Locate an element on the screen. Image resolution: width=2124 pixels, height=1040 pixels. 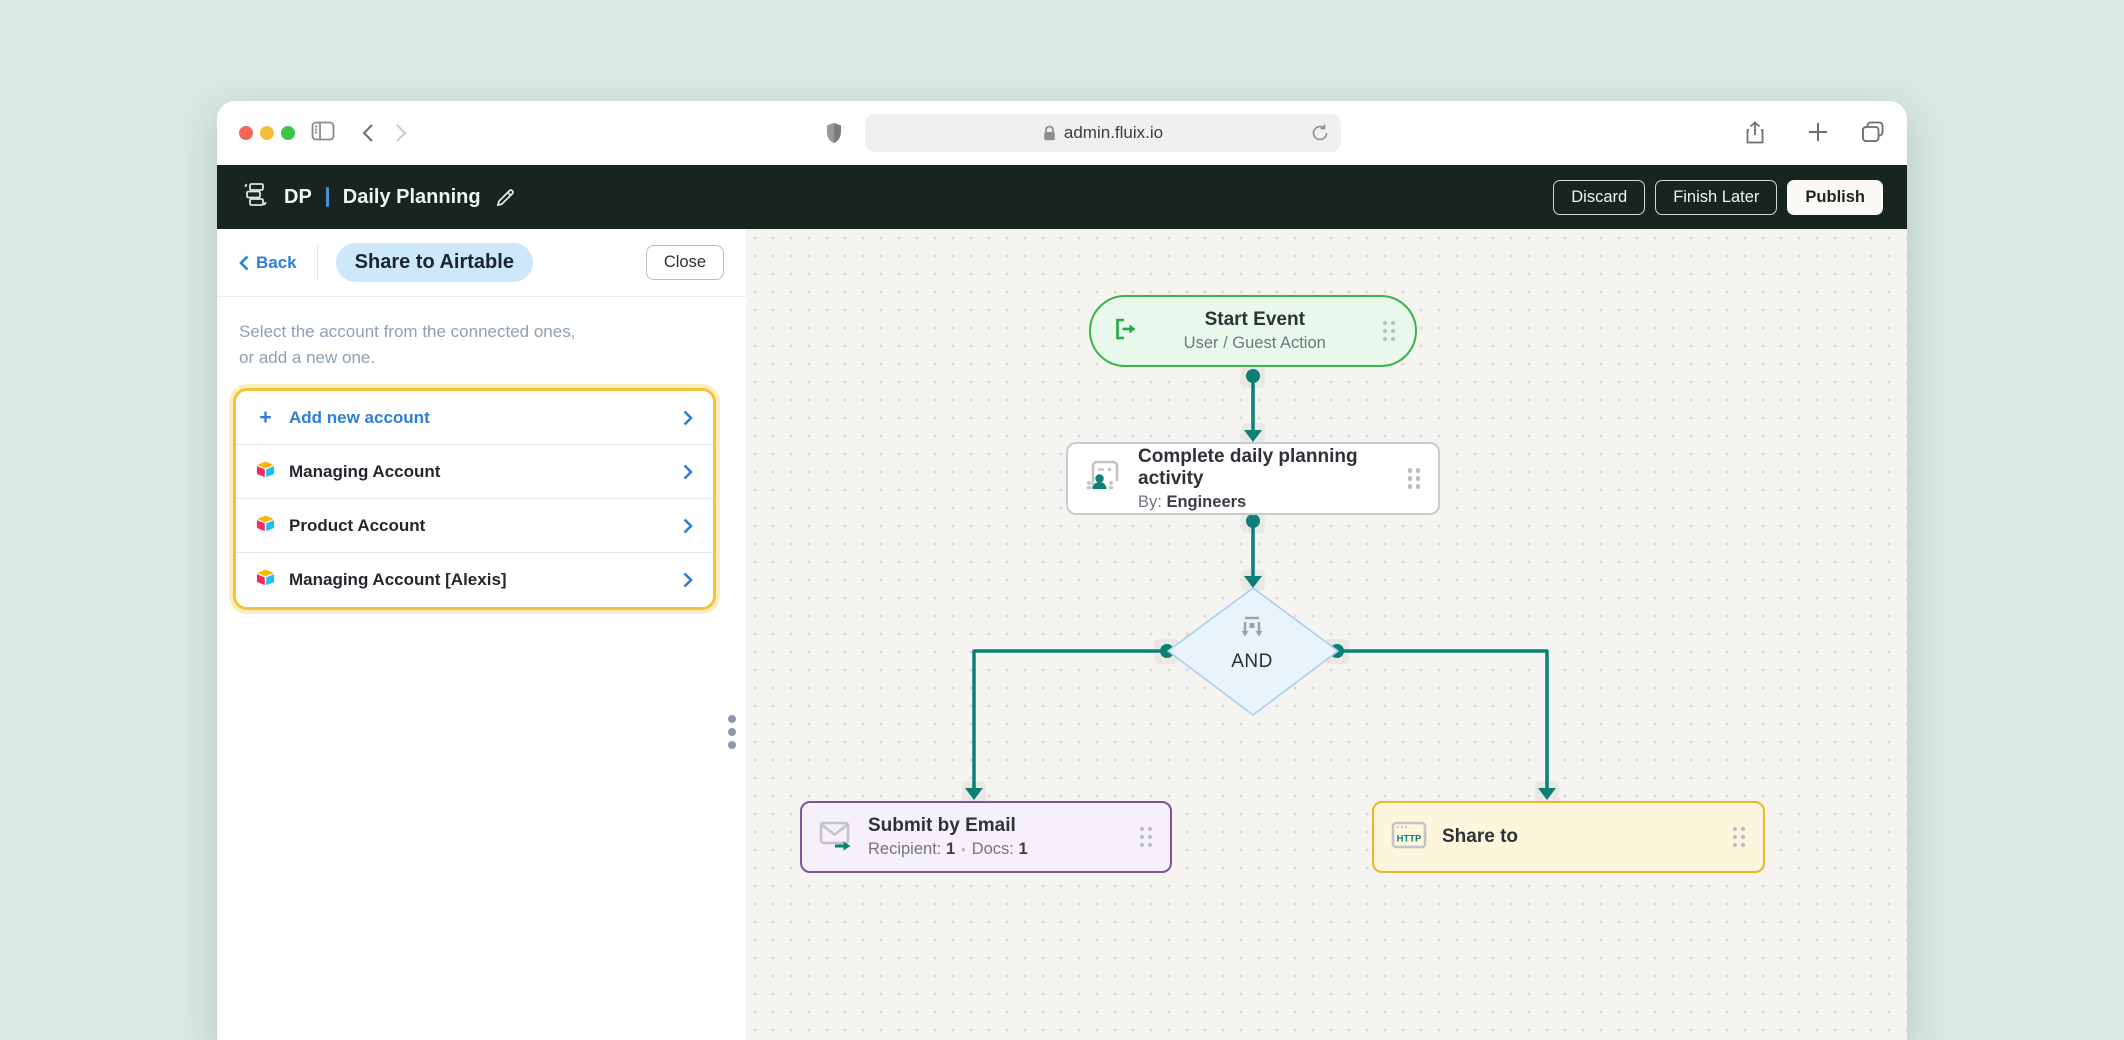
finish-later-button: Finish Later is located at coordinates (1716, 197).